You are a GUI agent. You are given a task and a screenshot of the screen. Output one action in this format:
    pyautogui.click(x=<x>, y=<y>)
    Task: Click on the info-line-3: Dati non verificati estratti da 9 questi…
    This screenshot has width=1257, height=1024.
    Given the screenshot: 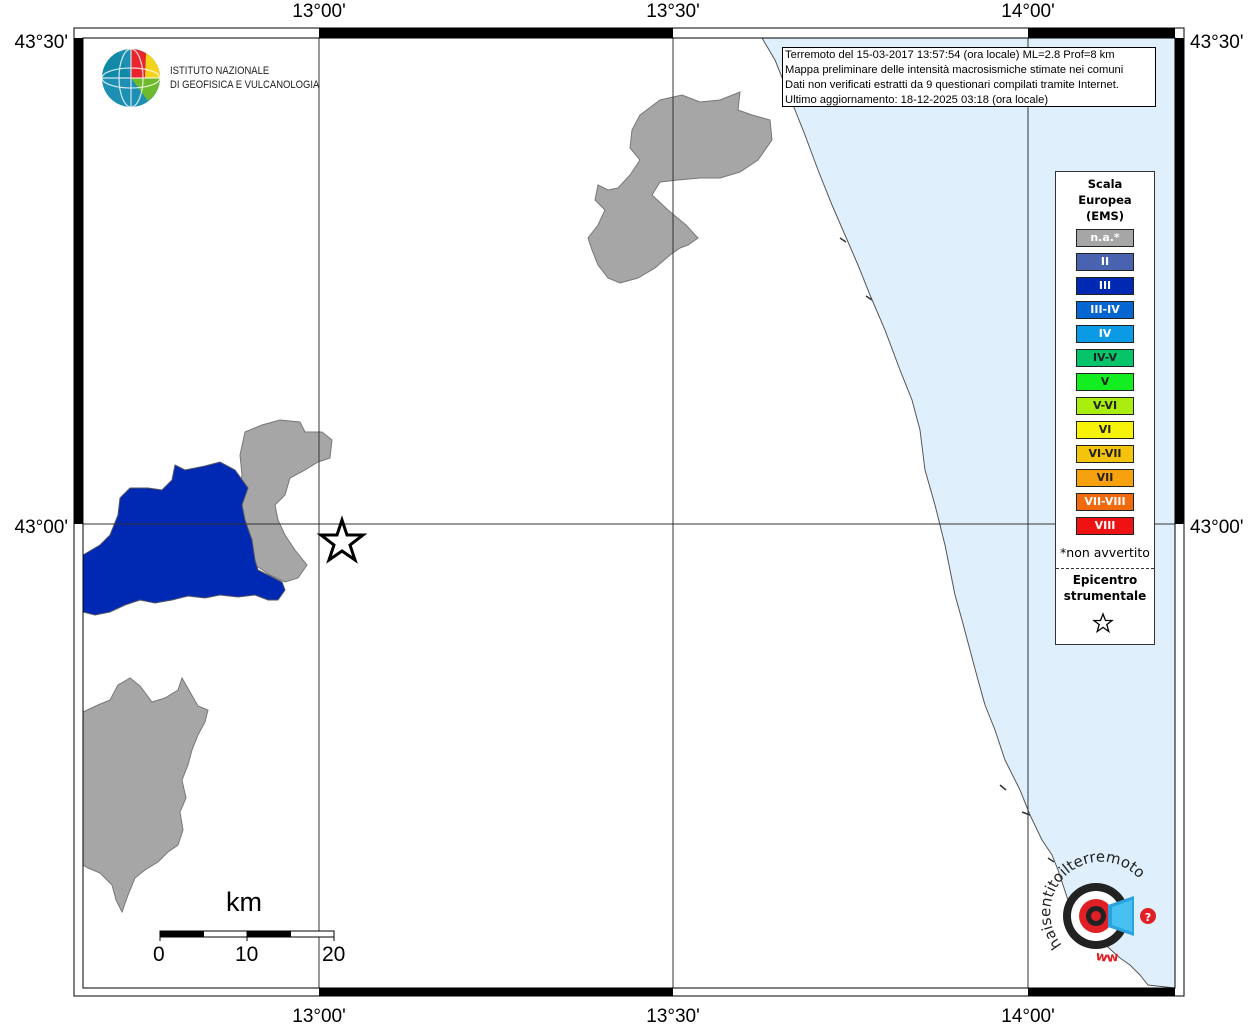 What is the action you would take?
    pyautogui.click(x=952, y=85)
    